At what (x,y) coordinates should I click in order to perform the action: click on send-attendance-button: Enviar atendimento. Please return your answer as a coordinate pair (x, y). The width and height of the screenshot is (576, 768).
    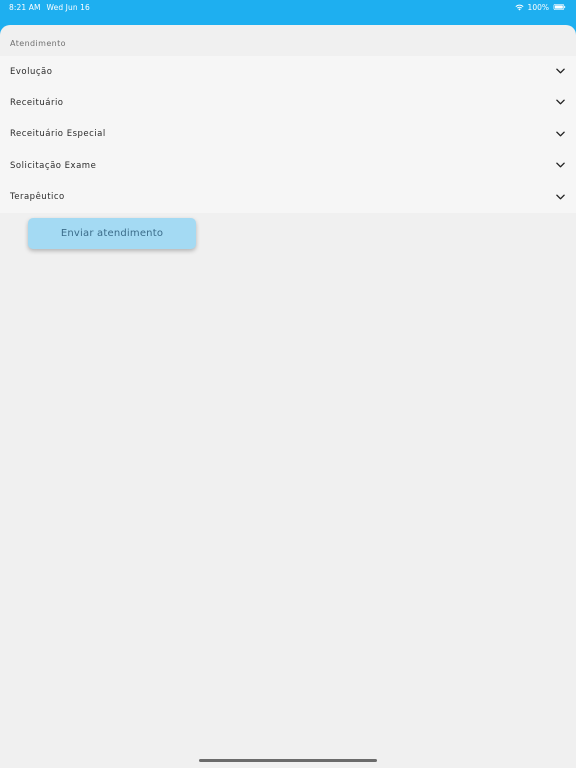
    Looking at the image, I should click on (112, 233).